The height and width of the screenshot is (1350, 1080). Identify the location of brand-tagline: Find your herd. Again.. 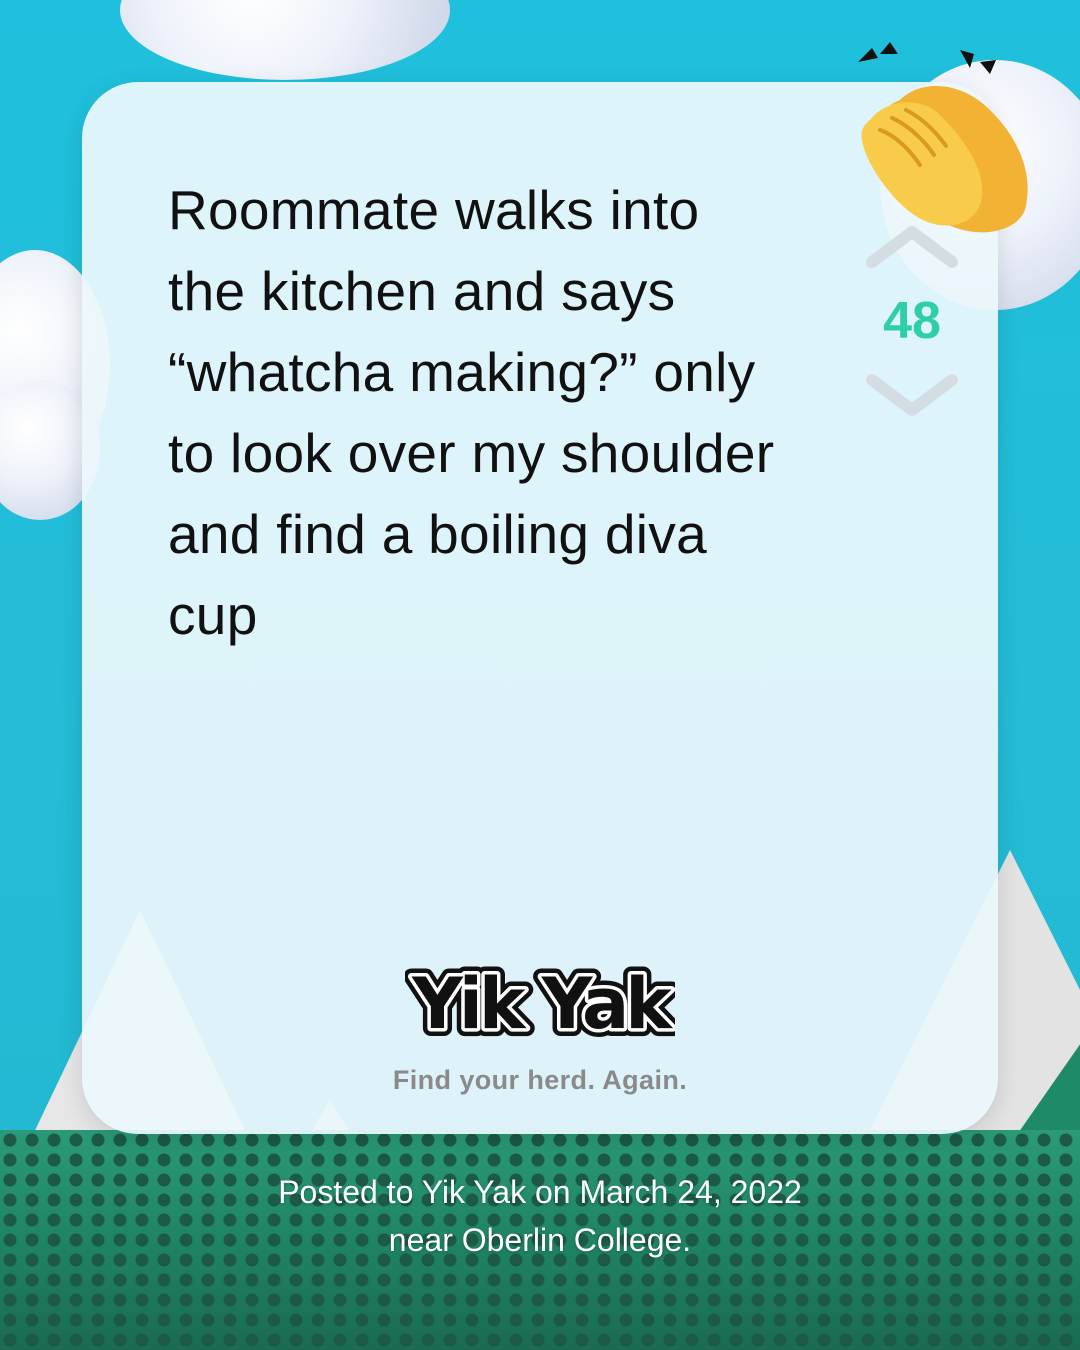
(540, 1080).